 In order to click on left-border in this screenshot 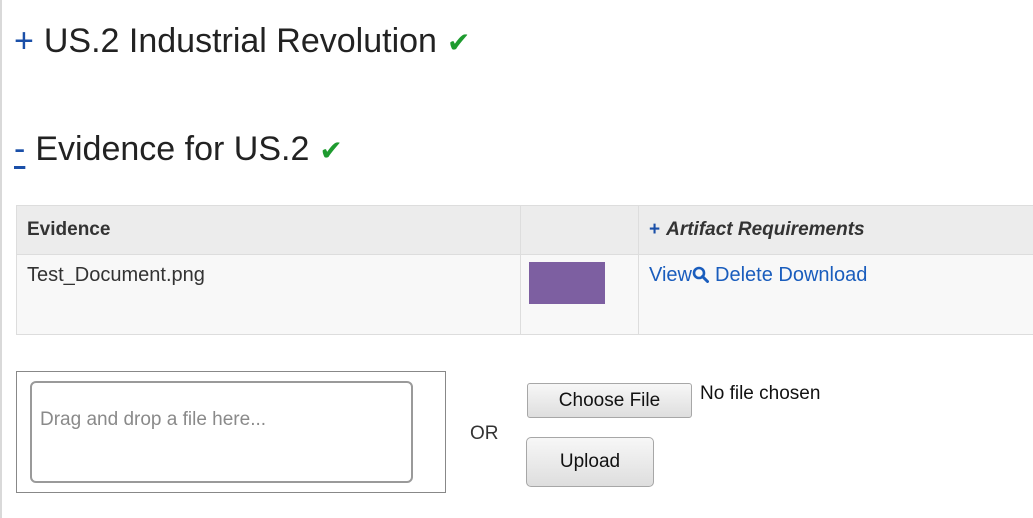, I will do `click(1, 259)`.